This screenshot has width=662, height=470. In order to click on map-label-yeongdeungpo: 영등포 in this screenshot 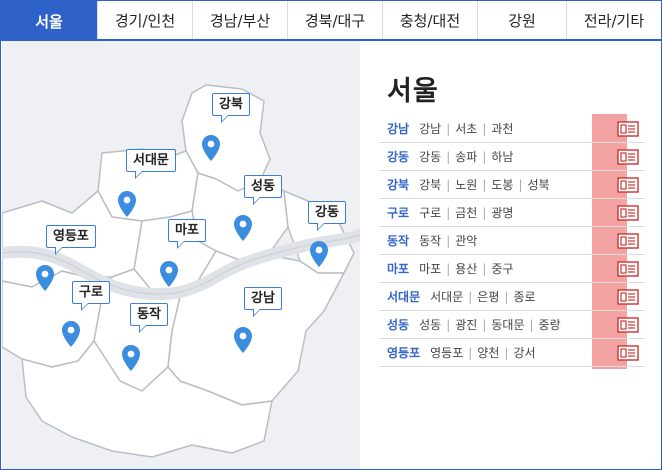, I will do `click(71, 240)`.